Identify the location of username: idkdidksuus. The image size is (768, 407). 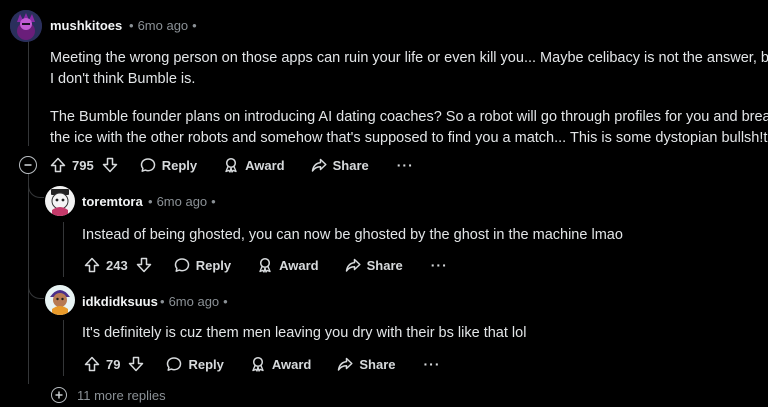
(120, 301).